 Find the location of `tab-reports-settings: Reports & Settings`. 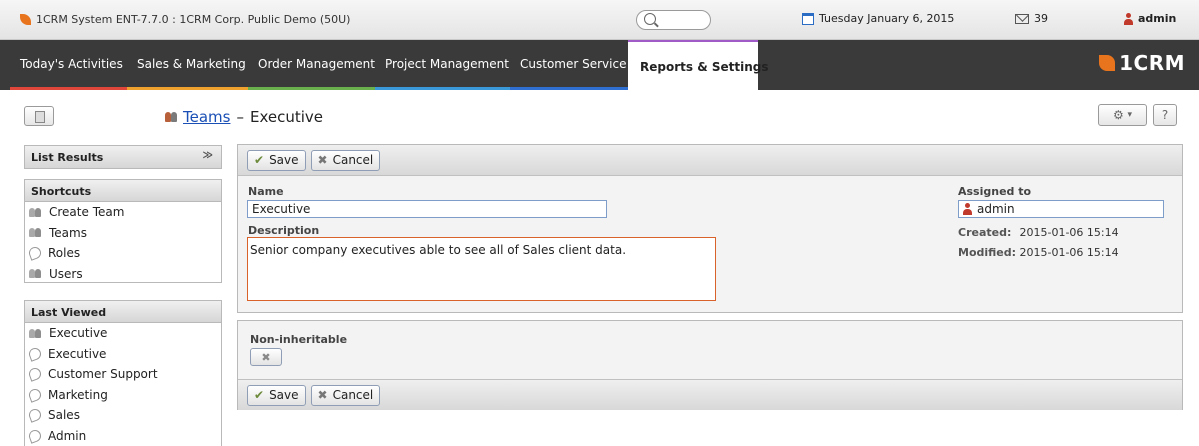

tab-reports-settings: Reports & Settings is located at coordinates (698, 66).